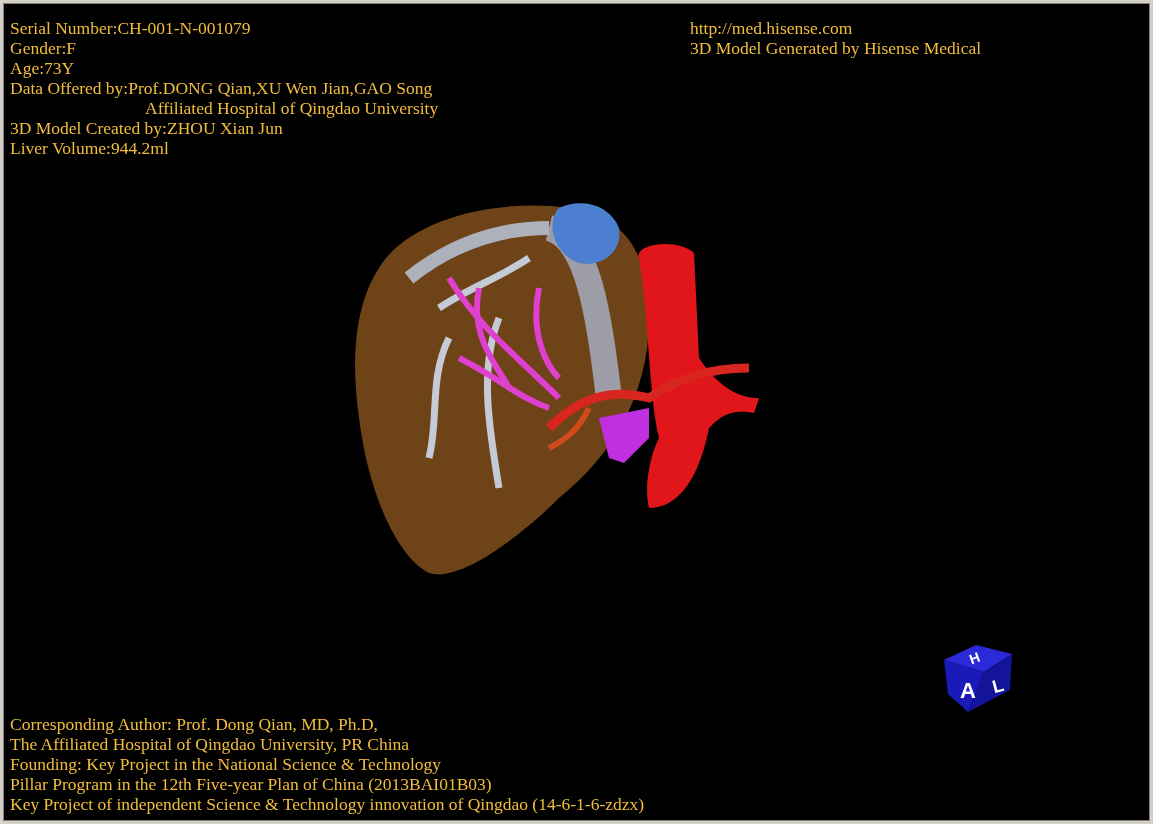 Image resolution: width=1153 pixels, height=824 pixels. What do you see at coordinates (292, 108) in the screenshot?
I see `case-info-text: Affiliated Hospital of Qingdao University` at bounding box center [292, 108].